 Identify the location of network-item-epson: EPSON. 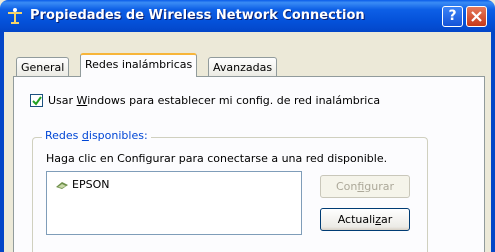
(82, 184).